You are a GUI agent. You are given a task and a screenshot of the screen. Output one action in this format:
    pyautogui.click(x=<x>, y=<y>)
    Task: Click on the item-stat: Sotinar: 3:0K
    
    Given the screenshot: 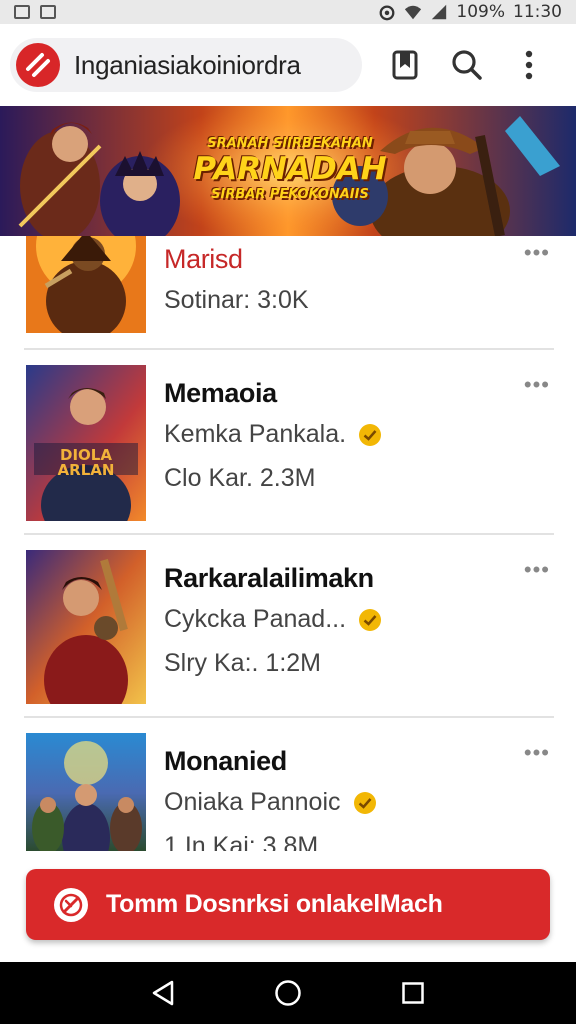 What is the action you would take?
    pyautogui.click(x=236, y=300)
    